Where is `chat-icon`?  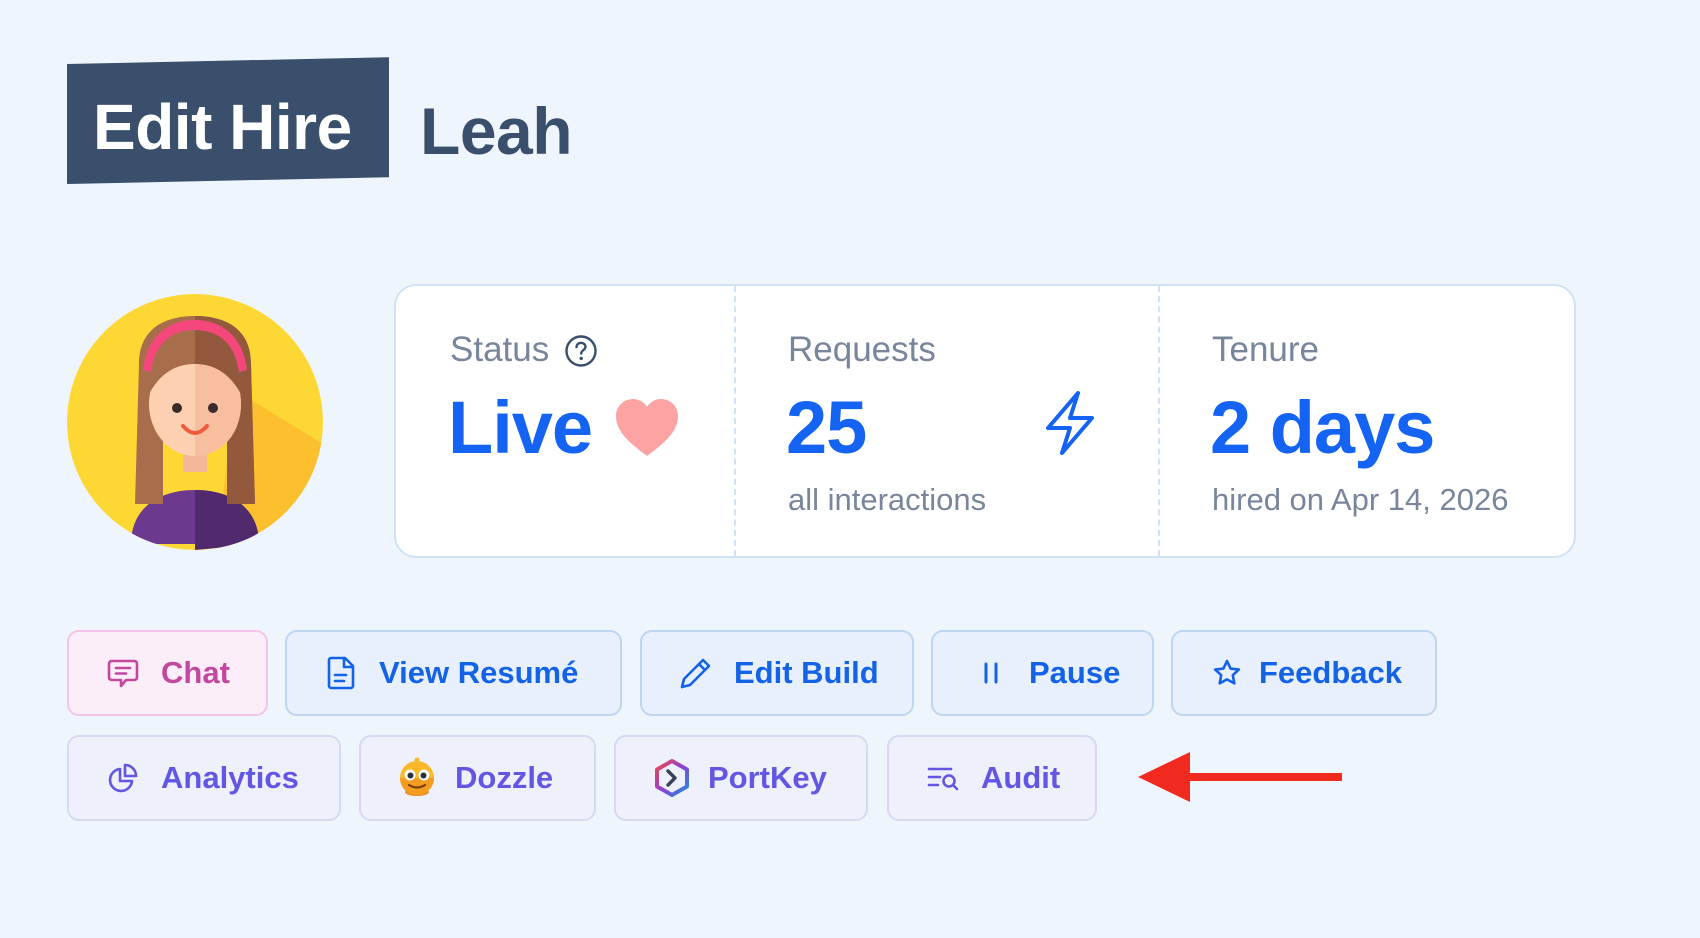 chat-icon is located at coordinates (123, 673).